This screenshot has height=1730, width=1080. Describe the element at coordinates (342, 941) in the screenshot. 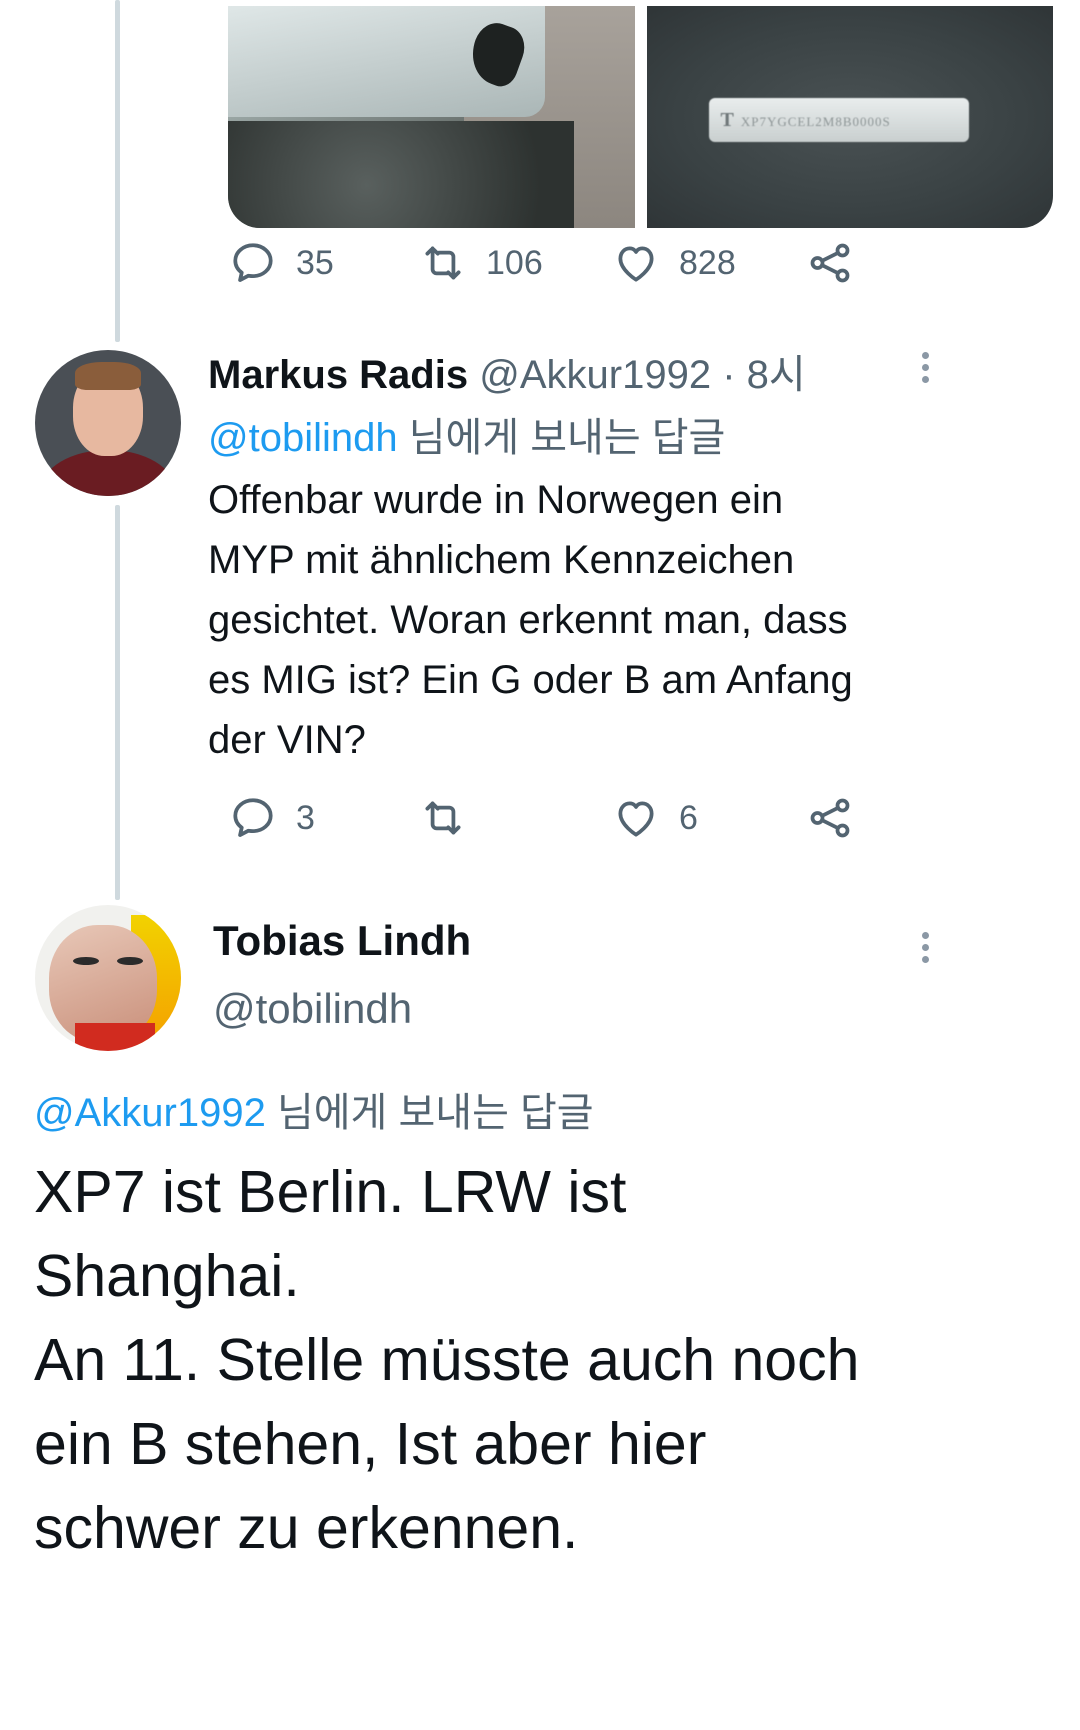

I see `author-name: Tobias Lindh` at that location.